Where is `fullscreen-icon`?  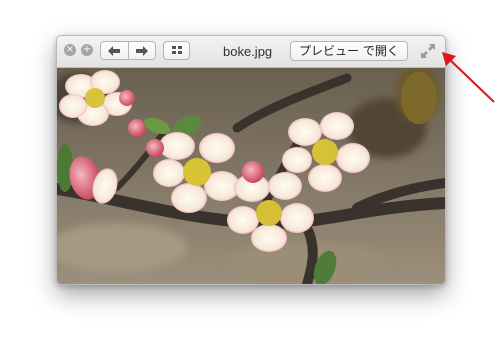 fullscreen-icon is located at coordinates (428, 51).